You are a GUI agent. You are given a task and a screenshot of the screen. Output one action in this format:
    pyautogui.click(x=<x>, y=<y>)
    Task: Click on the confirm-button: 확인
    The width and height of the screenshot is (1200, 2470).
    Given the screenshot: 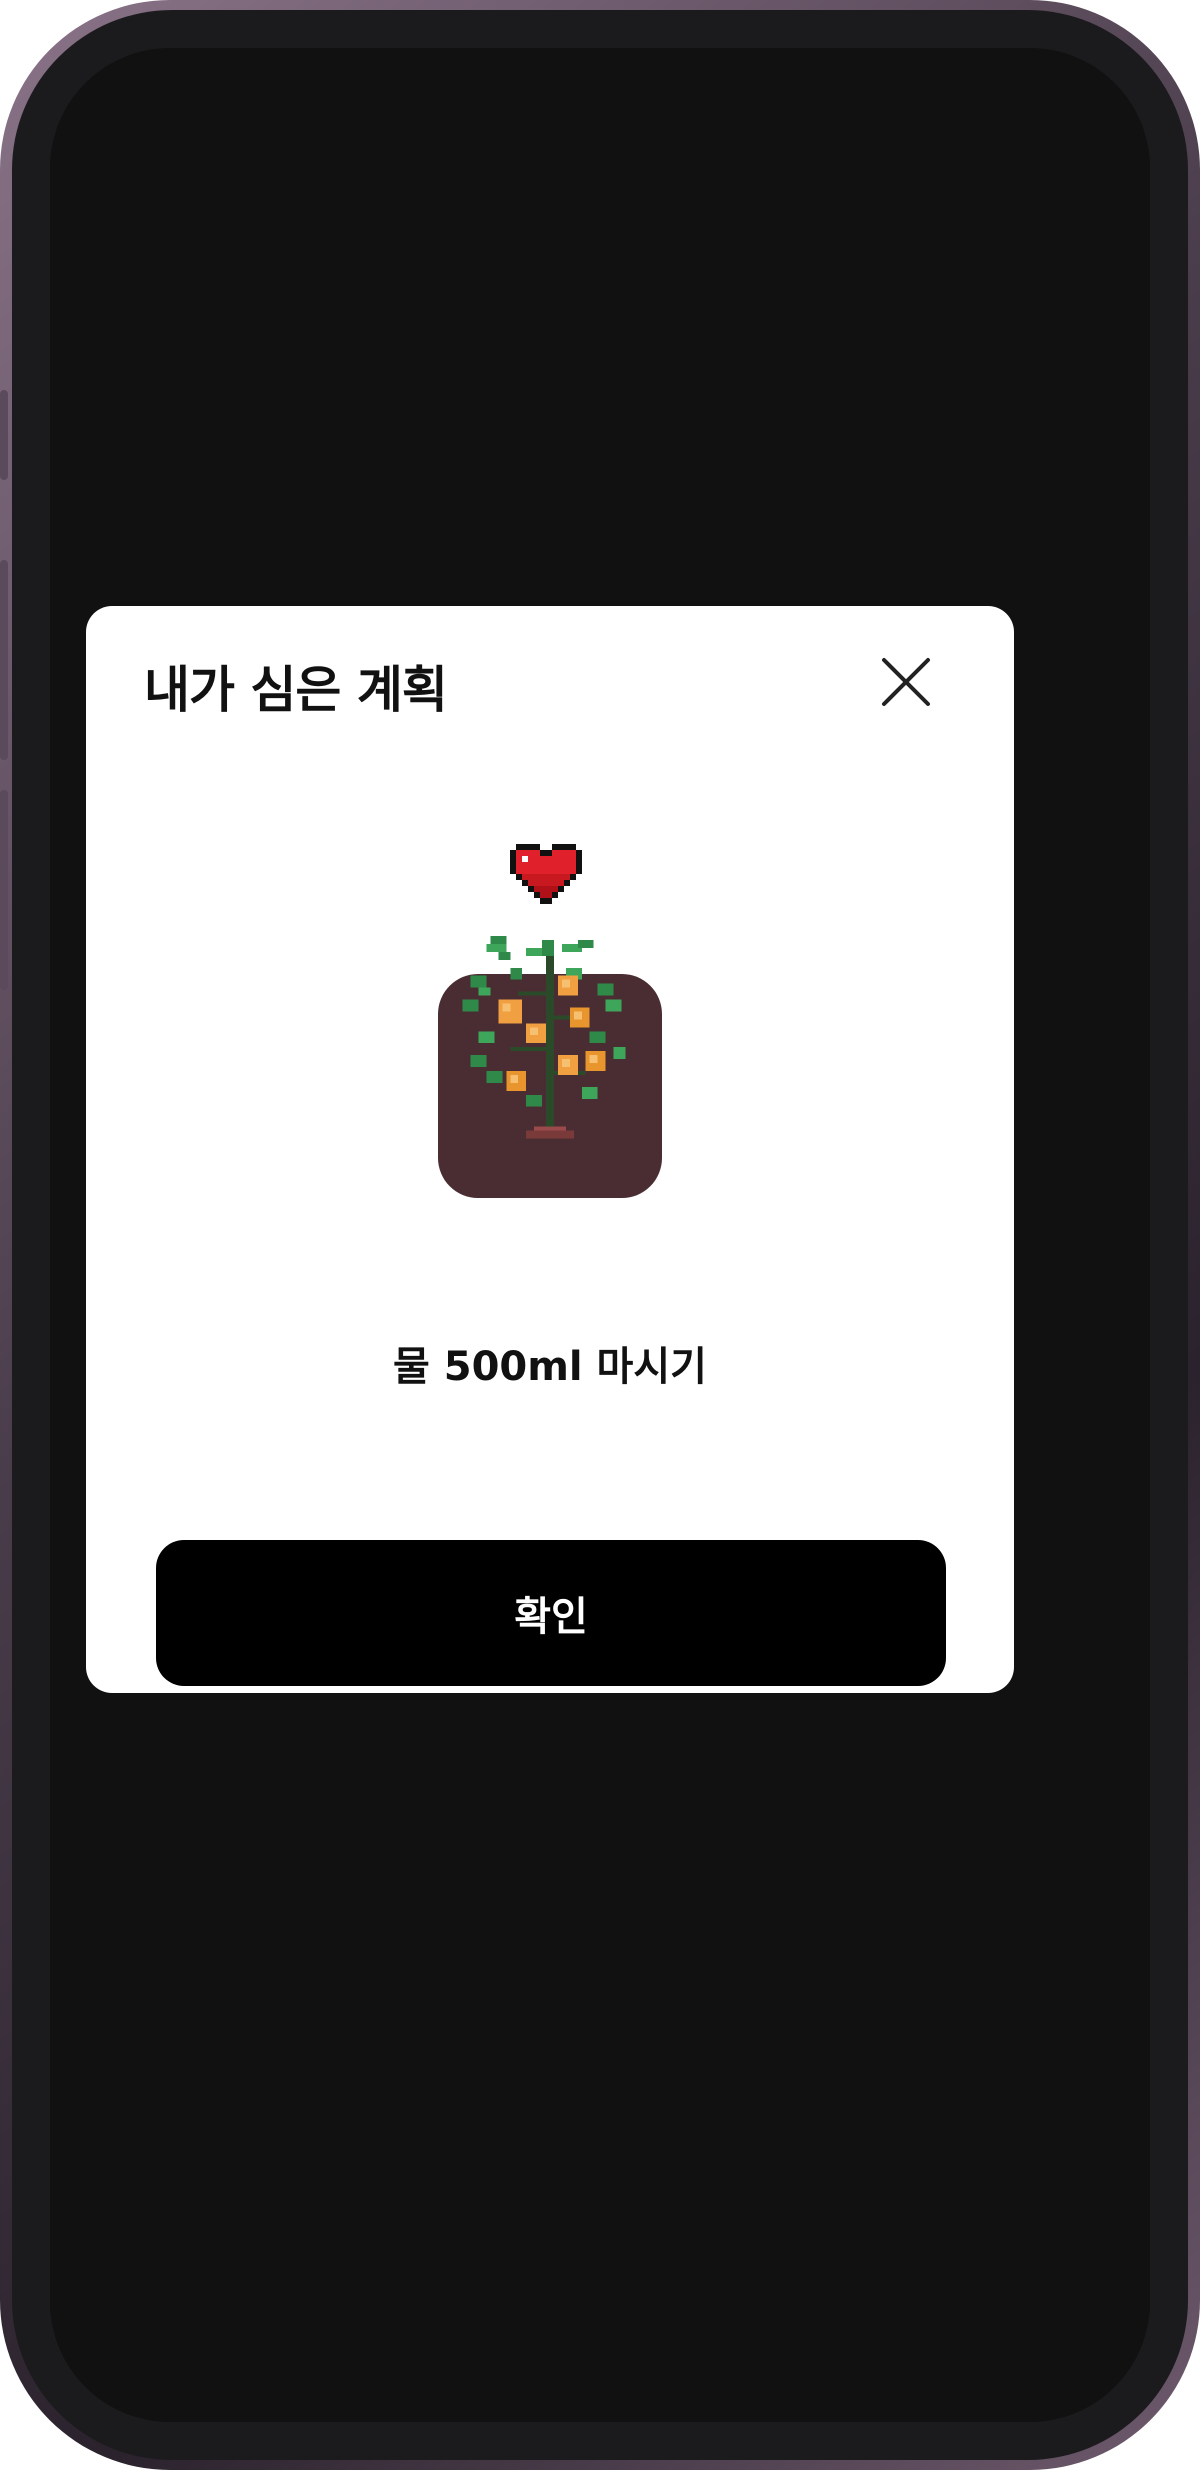 What is the action you would take?
    pyautogui.click(x=551, y=1613)
    